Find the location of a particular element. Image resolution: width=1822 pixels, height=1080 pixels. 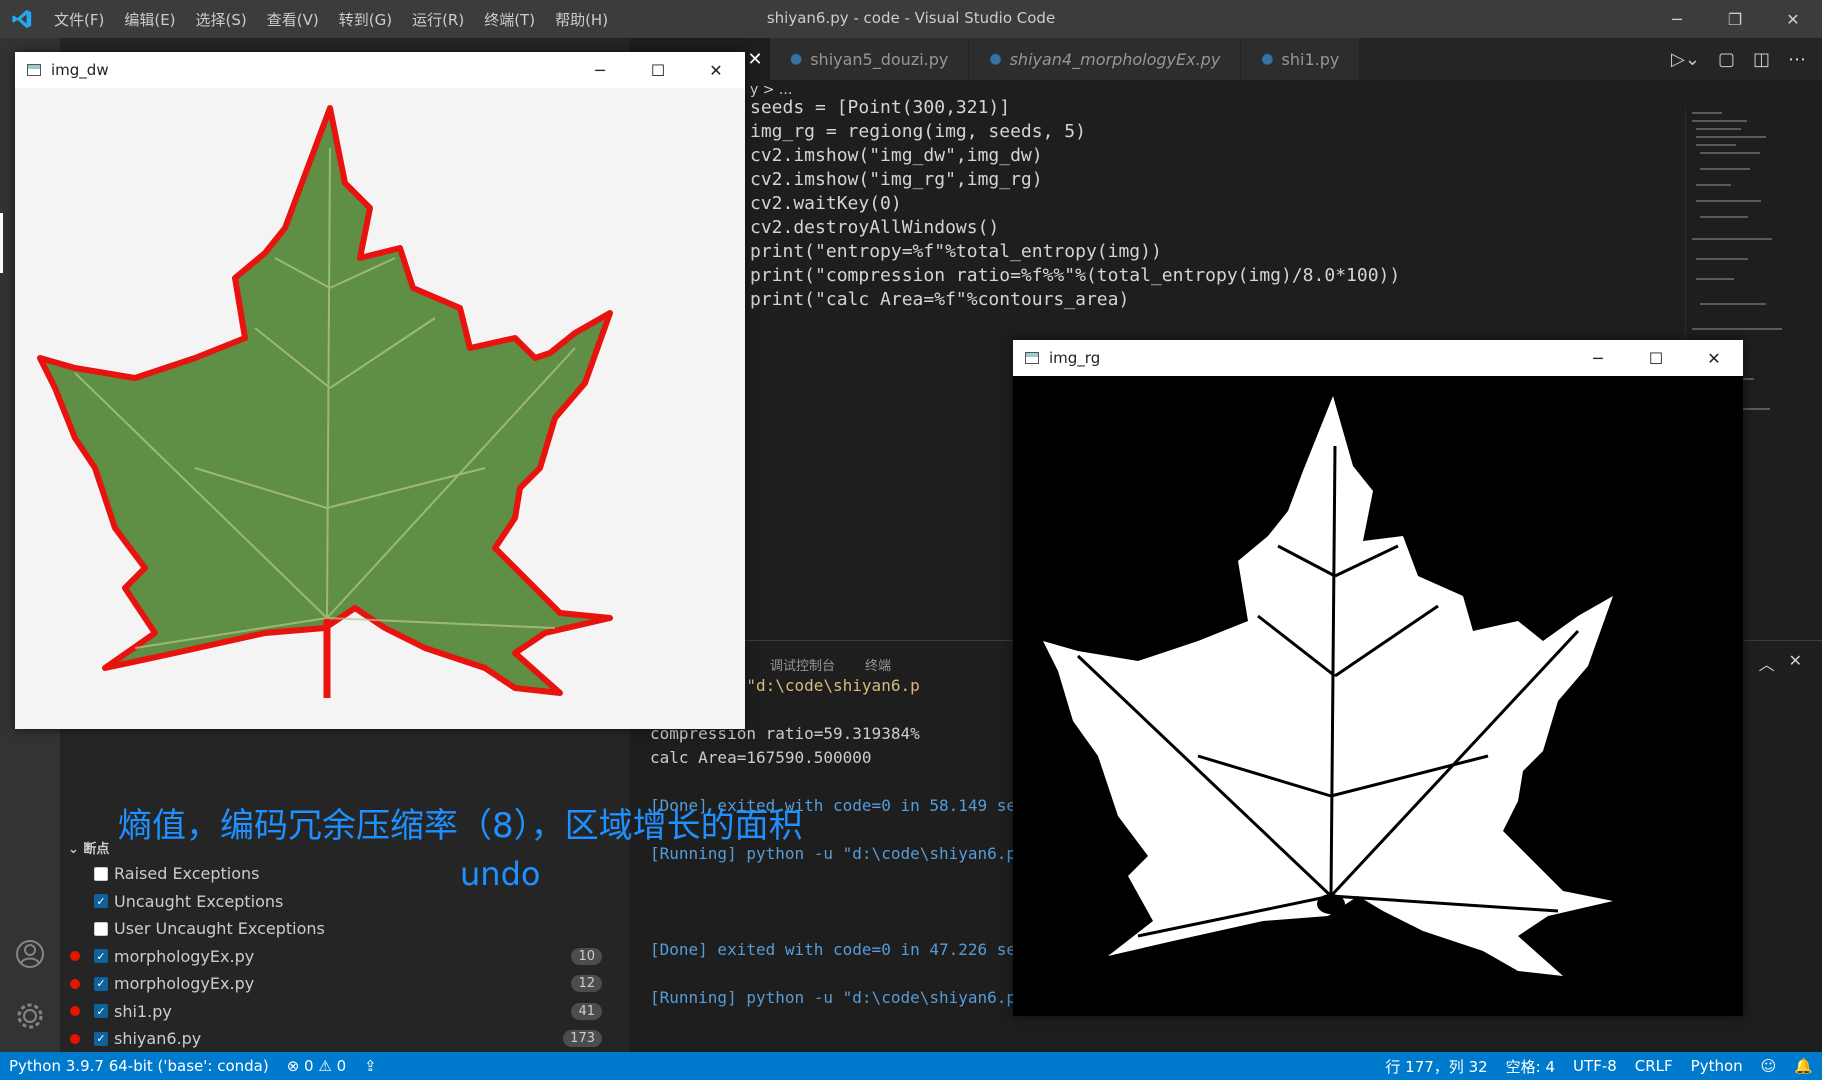

account-icon is located at coordinates (30, 956).